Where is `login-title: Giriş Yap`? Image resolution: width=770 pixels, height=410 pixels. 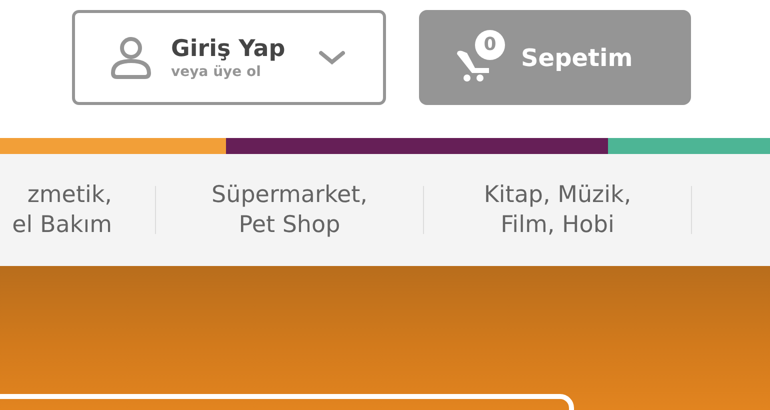 login-title: Giriş Yap is located at coordinates (228, 48).